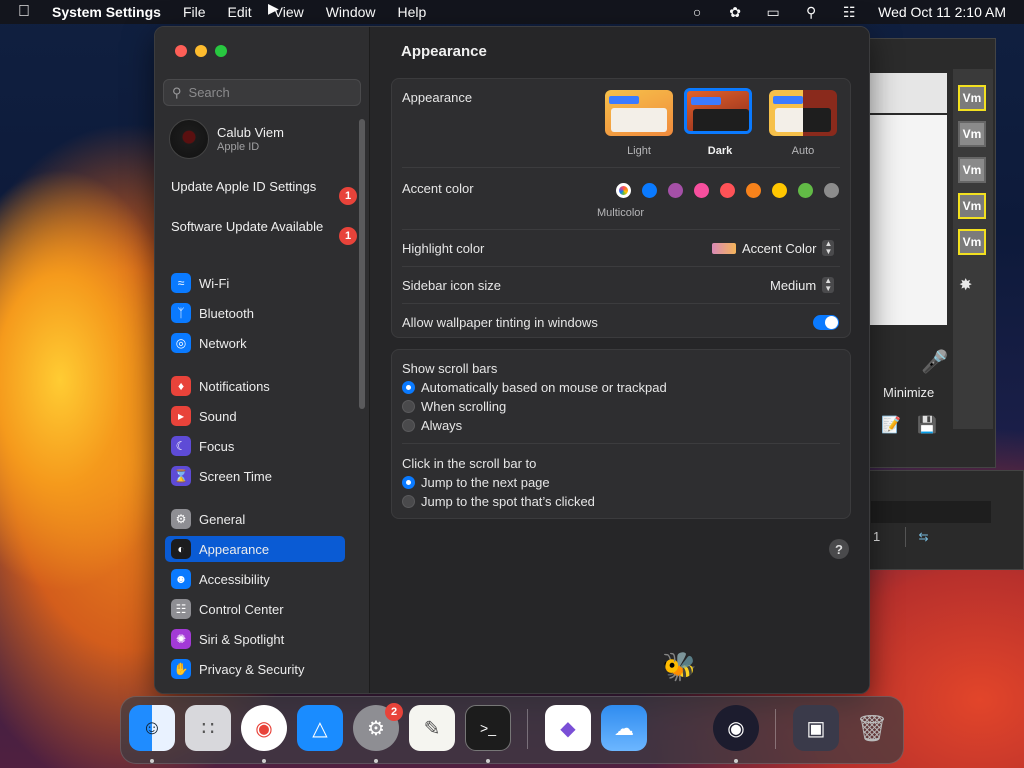  Describe the element at coordinates (816, 728) in the screenshot. I see `screen-saver-icon: ▣` at that location.